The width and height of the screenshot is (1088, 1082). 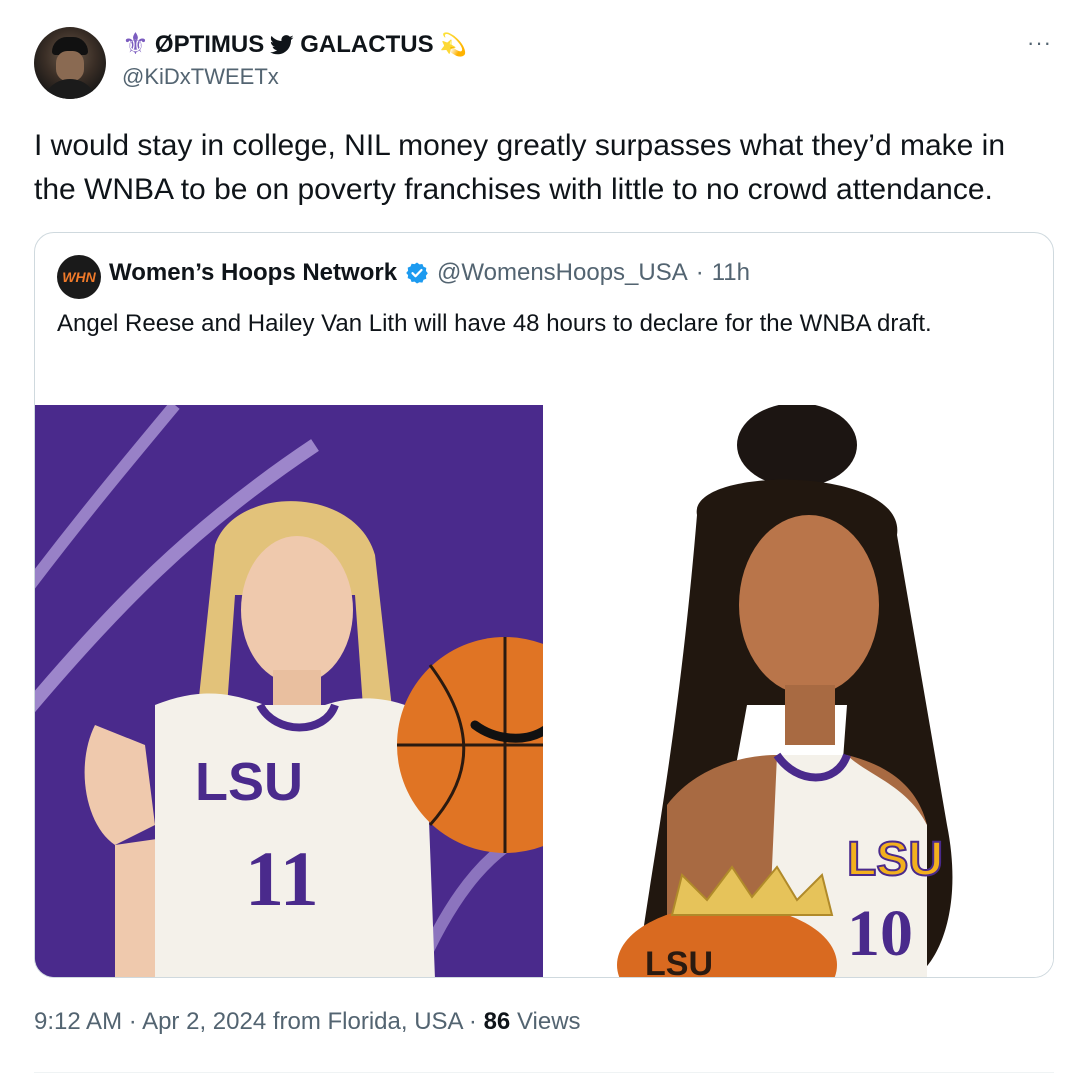 I want to click on left-jersey-text: LSU, so click(x=249, y=782).